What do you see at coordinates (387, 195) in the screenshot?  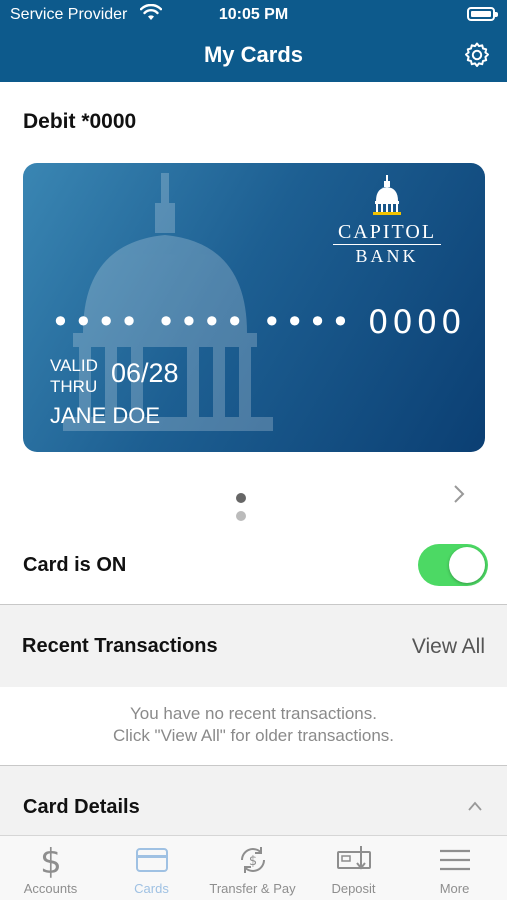 I see `capitol-dome-icon` at bounding box center [387, 195].